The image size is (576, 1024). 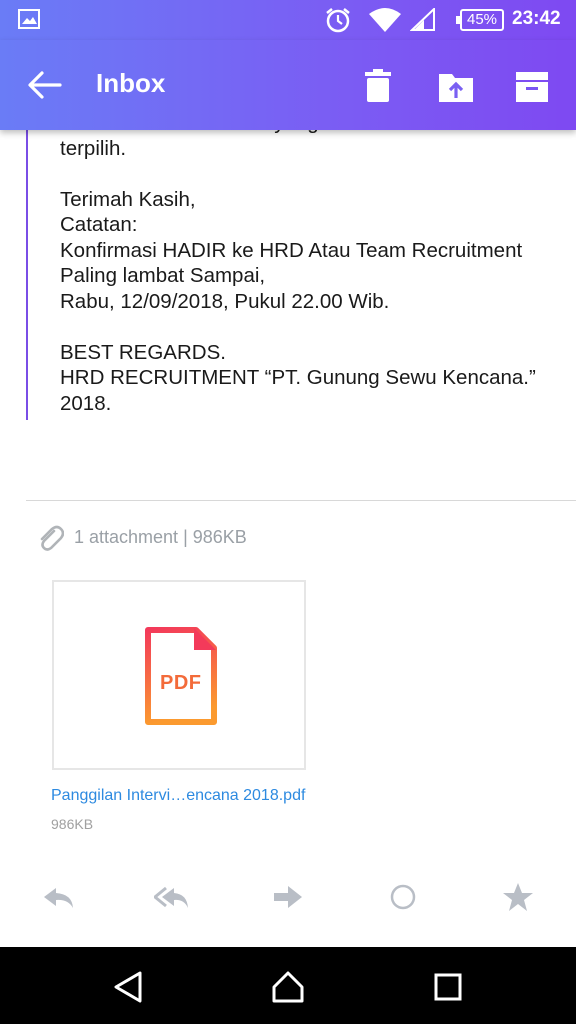 I want to click on nav-back-icon, so click(x=128, y=987).